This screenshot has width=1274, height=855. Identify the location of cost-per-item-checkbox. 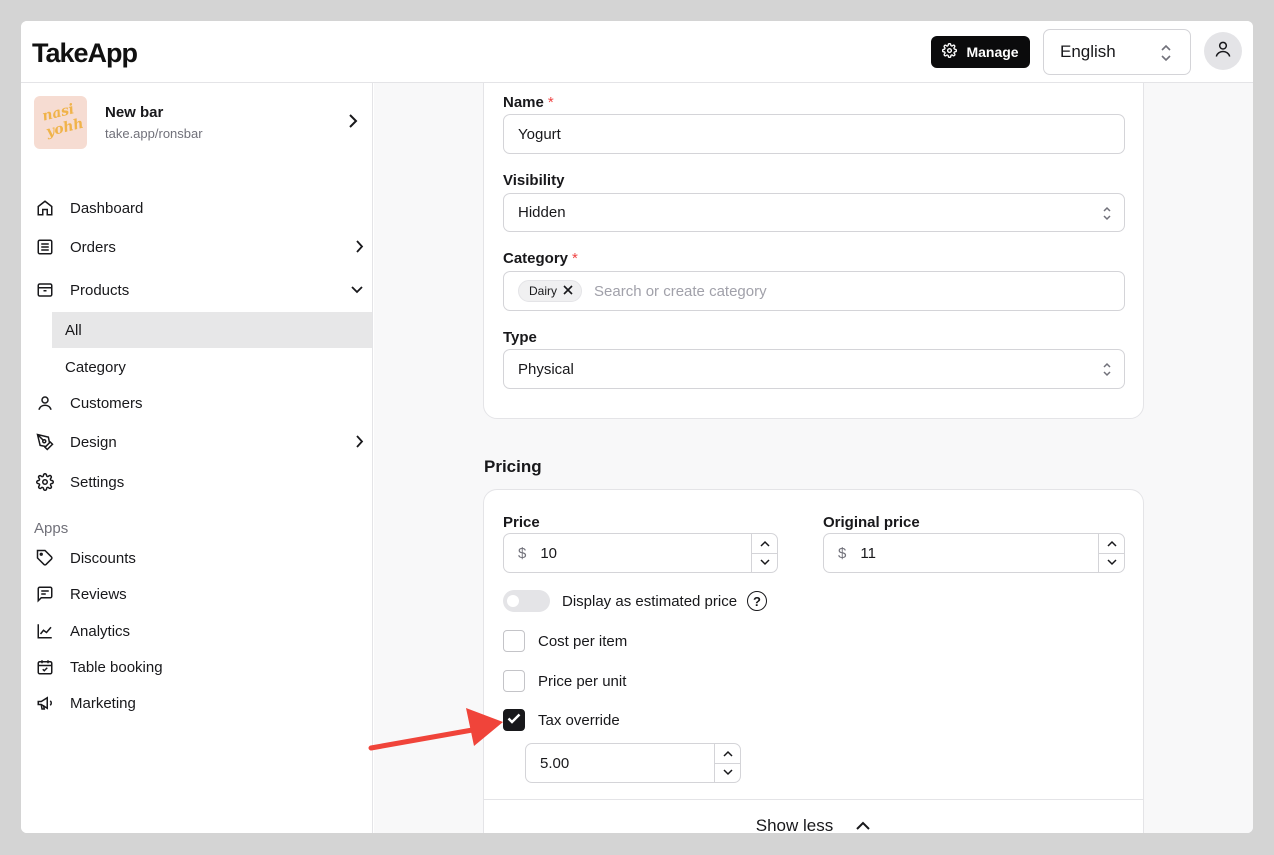
(514, 641).